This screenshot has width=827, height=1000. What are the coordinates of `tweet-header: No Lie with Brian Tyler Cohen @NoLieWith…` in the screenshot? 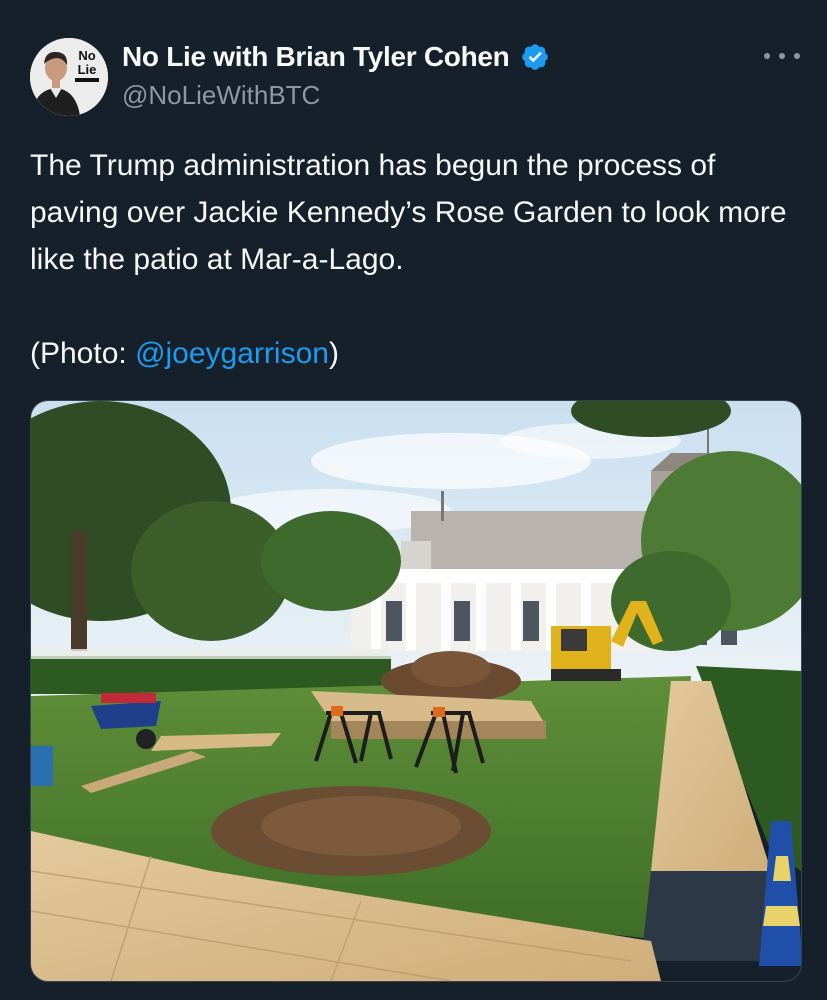 It's located at (336, 75).